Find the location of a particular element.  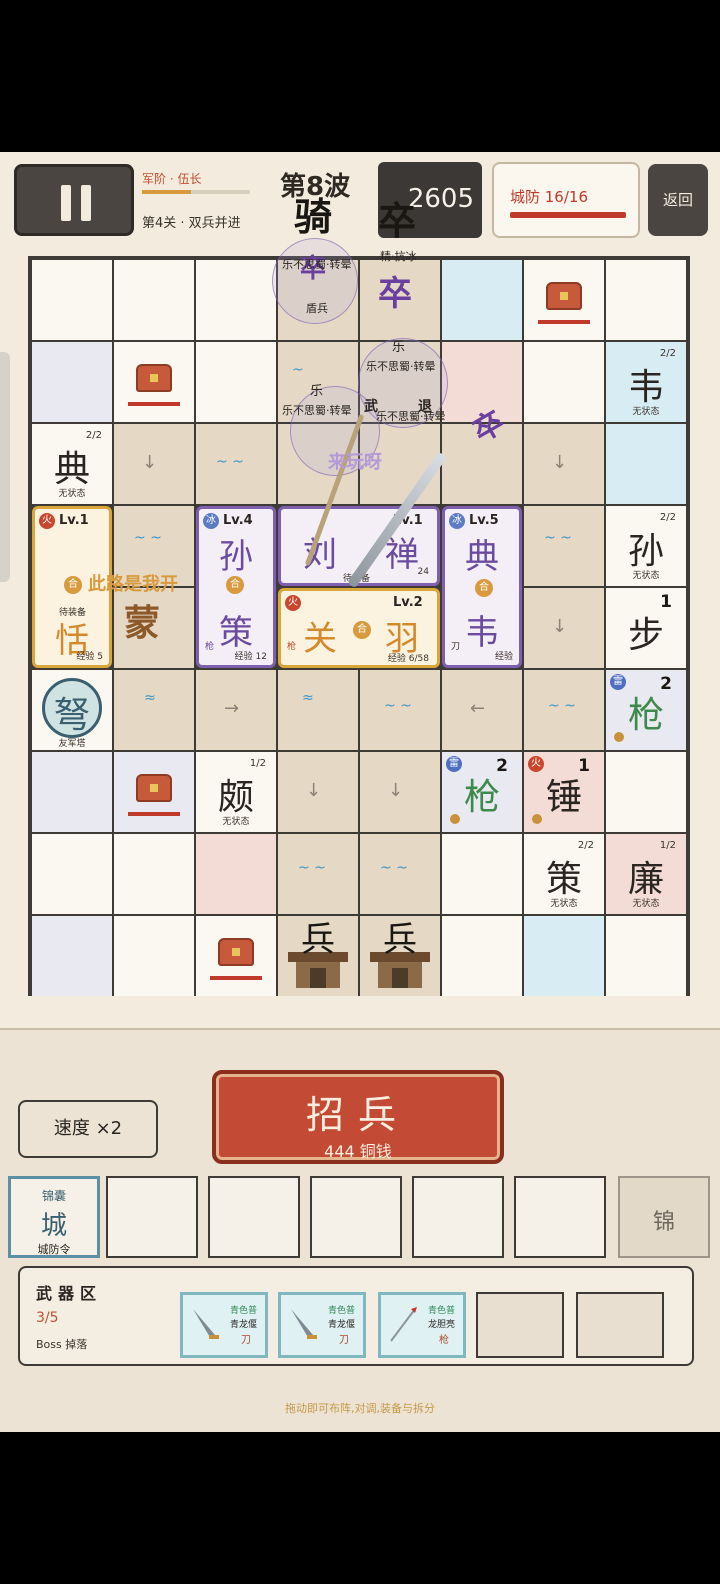

hero-weapon: 刀 is located at coordinates (456, 647).